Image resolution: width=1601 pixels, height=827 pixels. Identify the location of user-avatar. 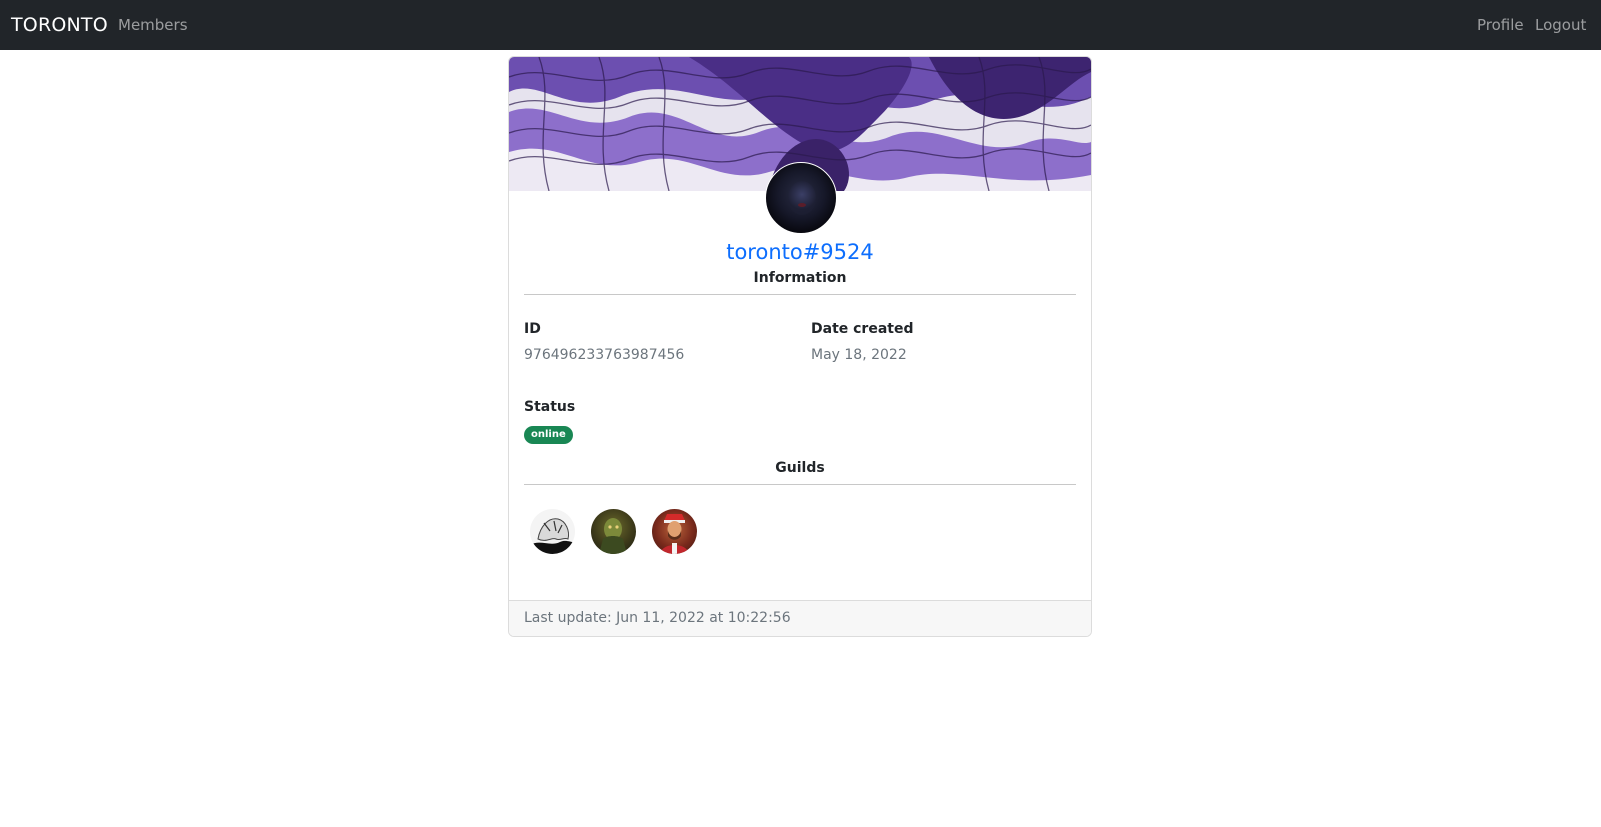
(801, 198).